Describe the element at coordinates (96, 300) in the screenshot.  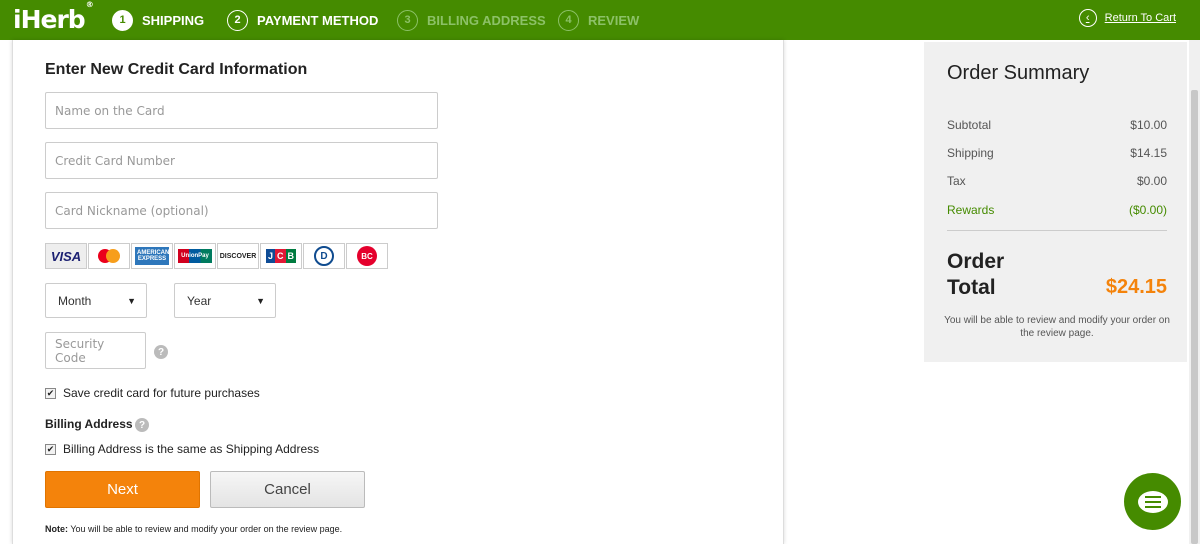
I see `expiry-month-select: Month ▼` at that location.